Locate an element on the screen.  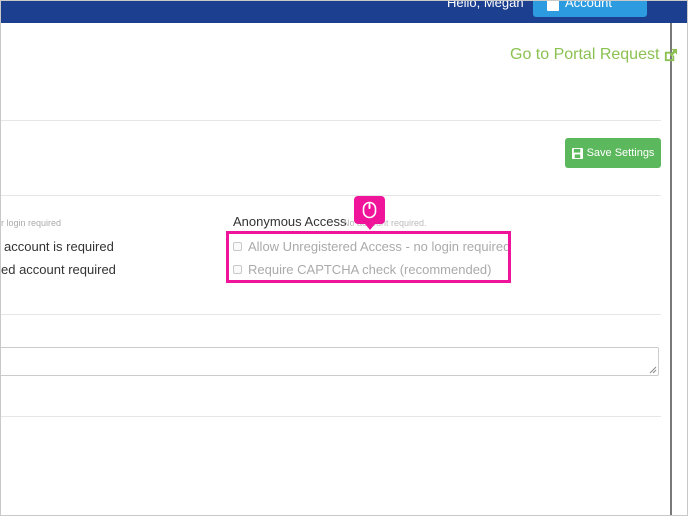
vertical-scrollbar is located at coordinates (671, 269).